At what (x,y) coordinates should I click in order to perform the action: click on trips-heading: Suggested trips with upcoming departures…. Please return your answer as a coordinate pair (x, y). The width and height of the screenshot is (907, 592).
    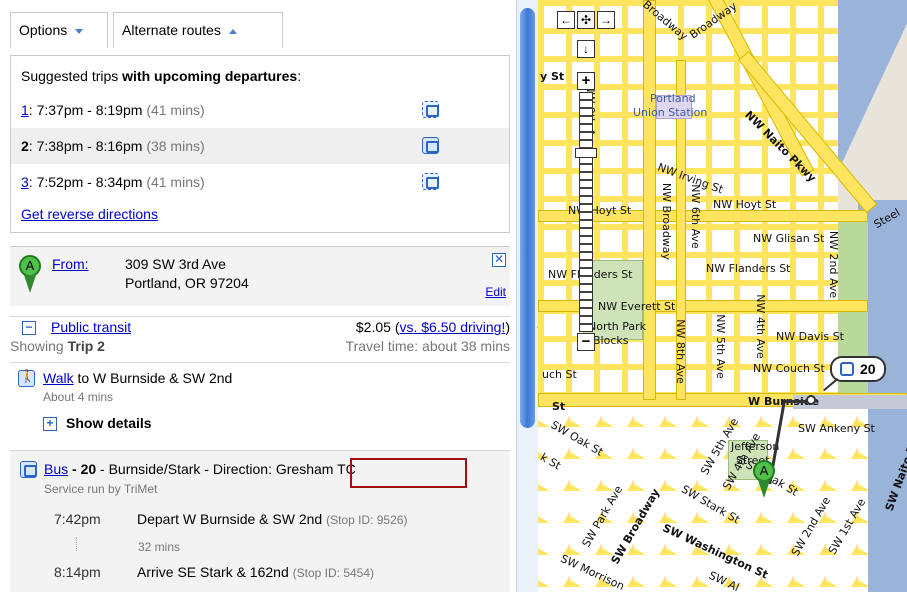
    Looking at the image, I should click on (161, 76).